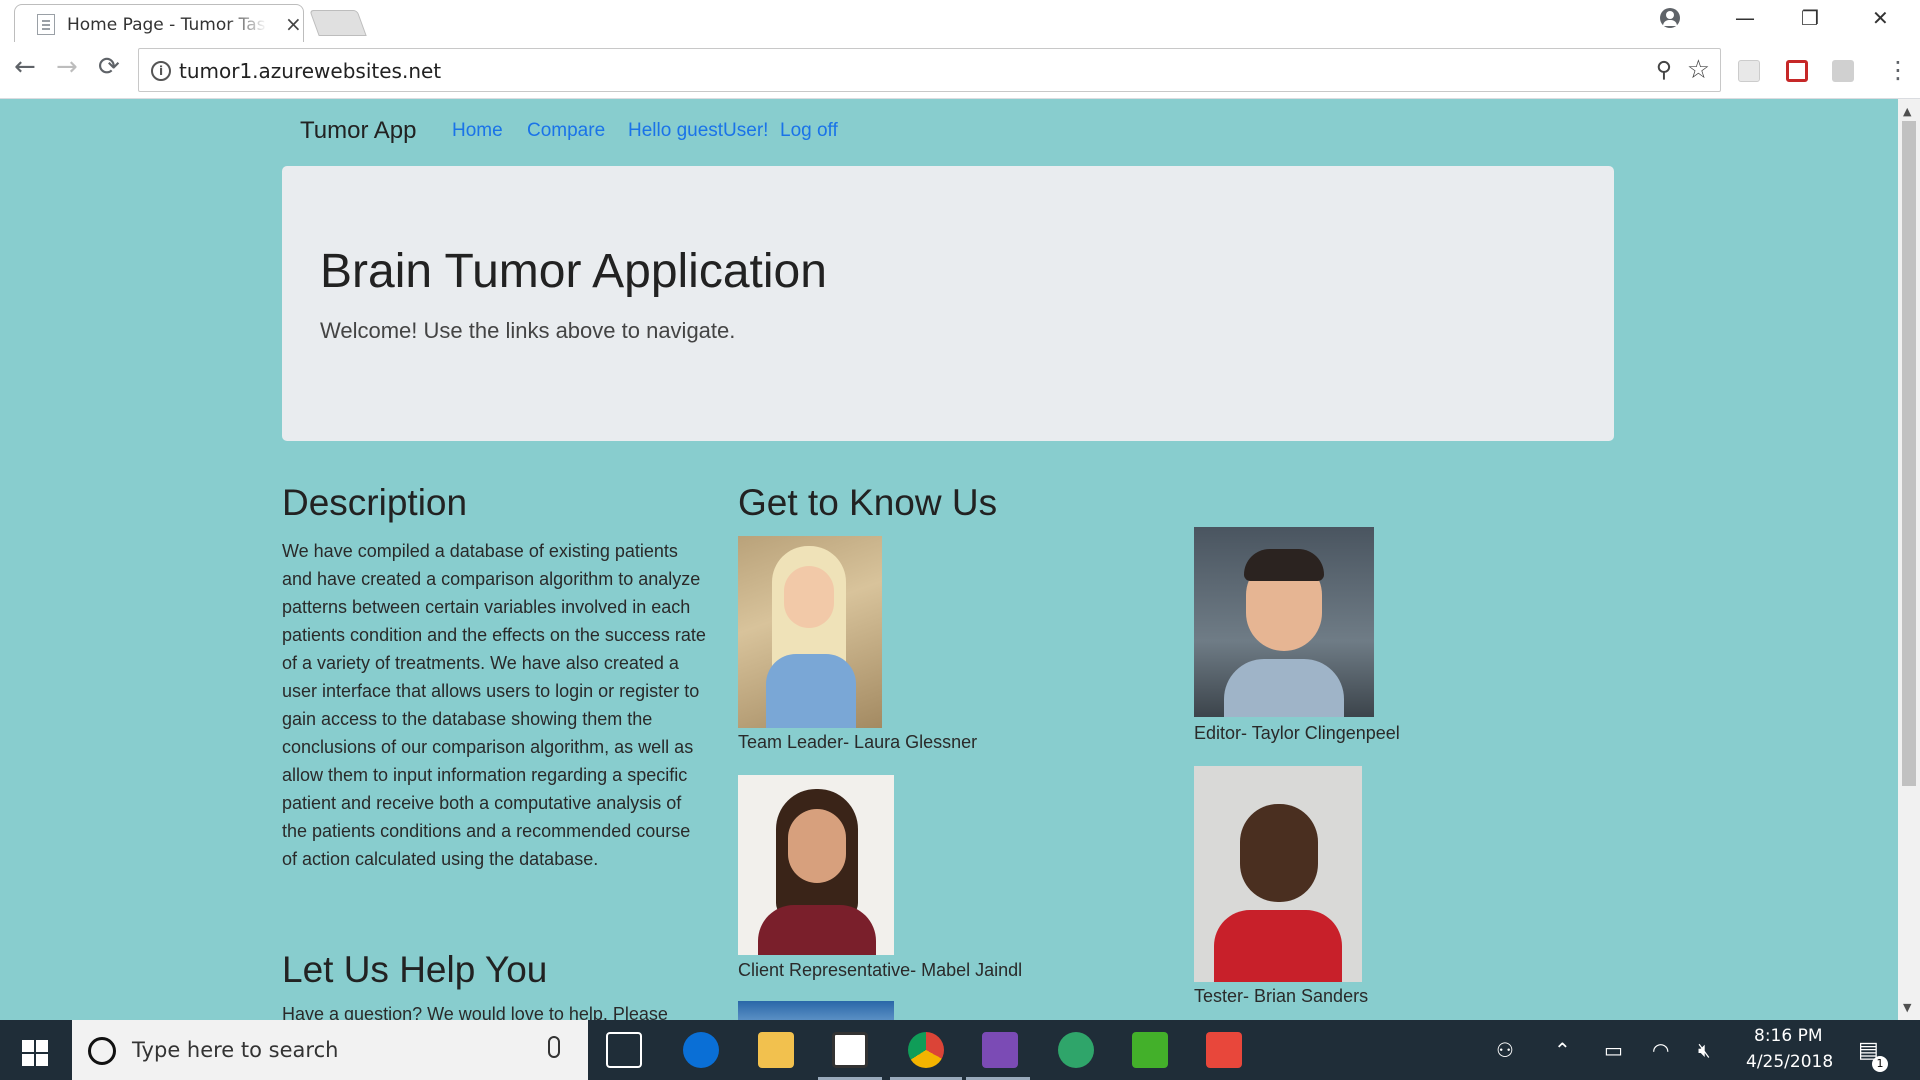 This screenshot has width=1920, height=1080. I want to click on extension-icon, so click(1749, 71).